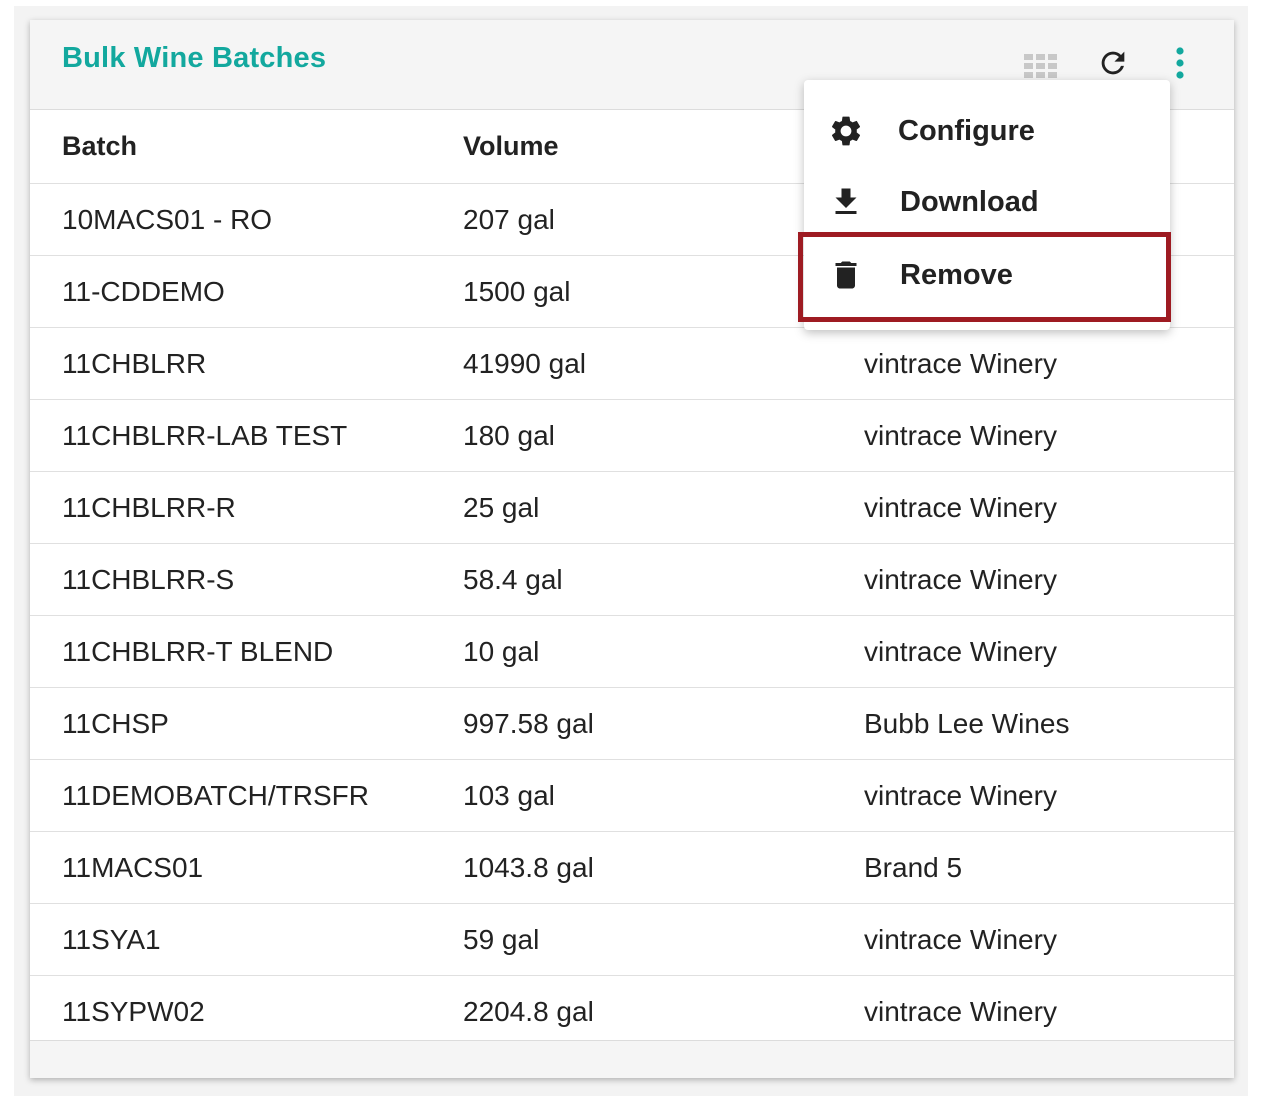 Image resolution: width=1265 pixels, height=1112 pixels. What do you see at coordinates (205, 435) in the screenshot?
I see `batch-cell: 11CHBLRR-LAB TEST` at bounding box center [205, 435].